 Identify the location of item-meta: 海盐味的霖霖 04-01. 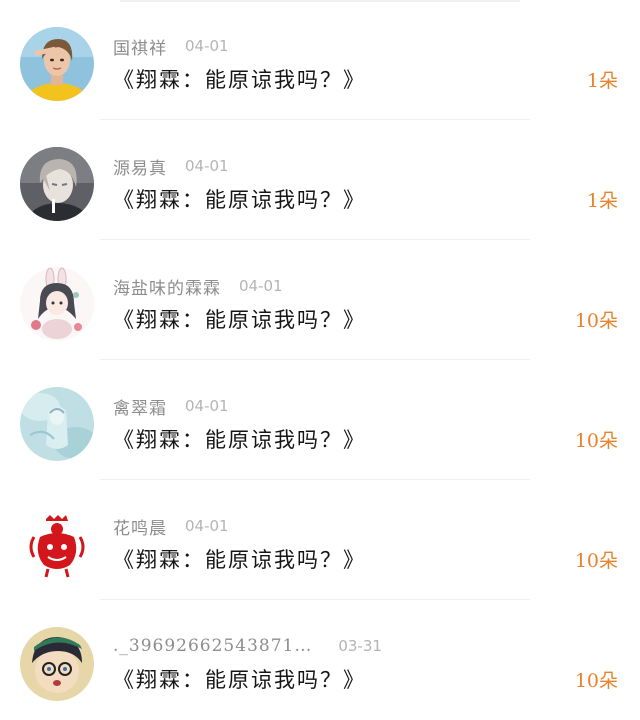
(198, 286).